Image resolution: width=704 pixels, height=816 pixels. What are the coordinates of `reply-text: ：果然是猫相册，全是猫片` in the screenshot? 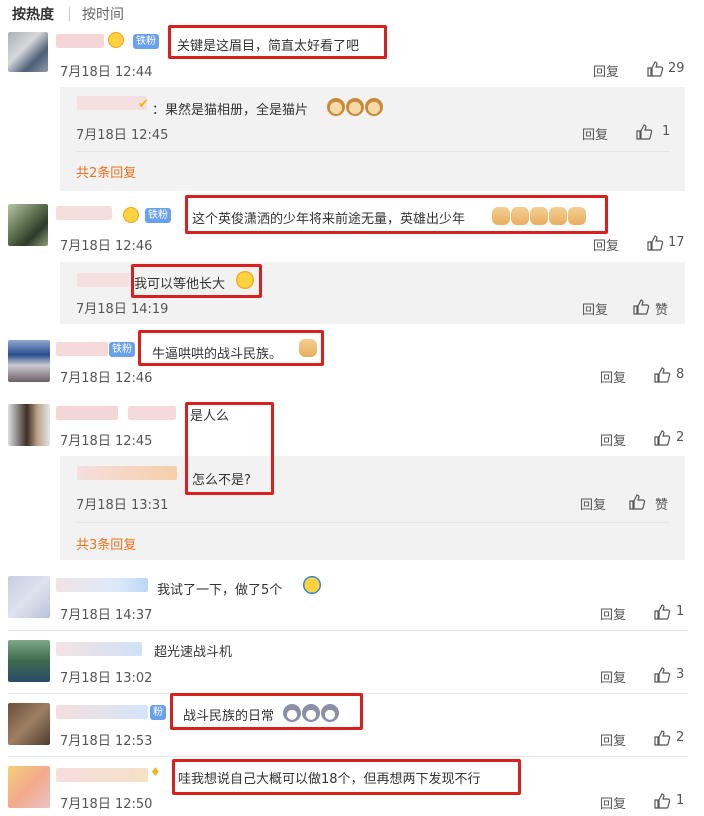 It's located at (230, 110).